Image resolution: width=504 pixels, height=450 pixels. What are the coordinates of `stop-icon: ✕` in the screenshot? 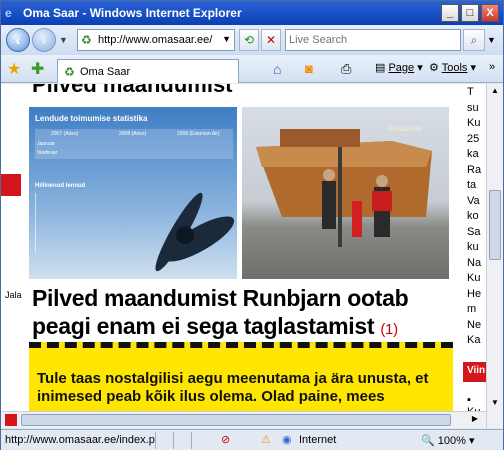 It's located at (271, 40).